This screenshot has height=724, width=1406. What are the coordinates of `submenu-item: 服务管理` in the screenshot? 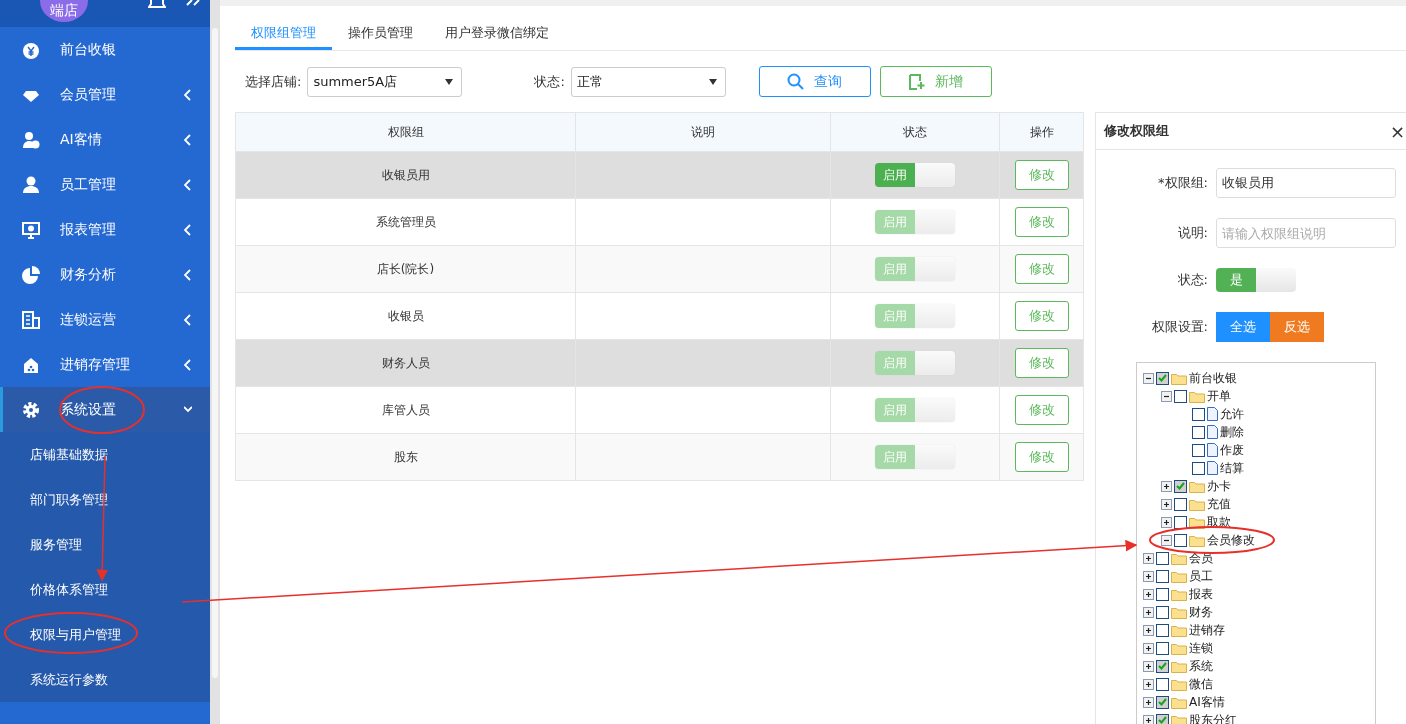 It's located at (105, 544).